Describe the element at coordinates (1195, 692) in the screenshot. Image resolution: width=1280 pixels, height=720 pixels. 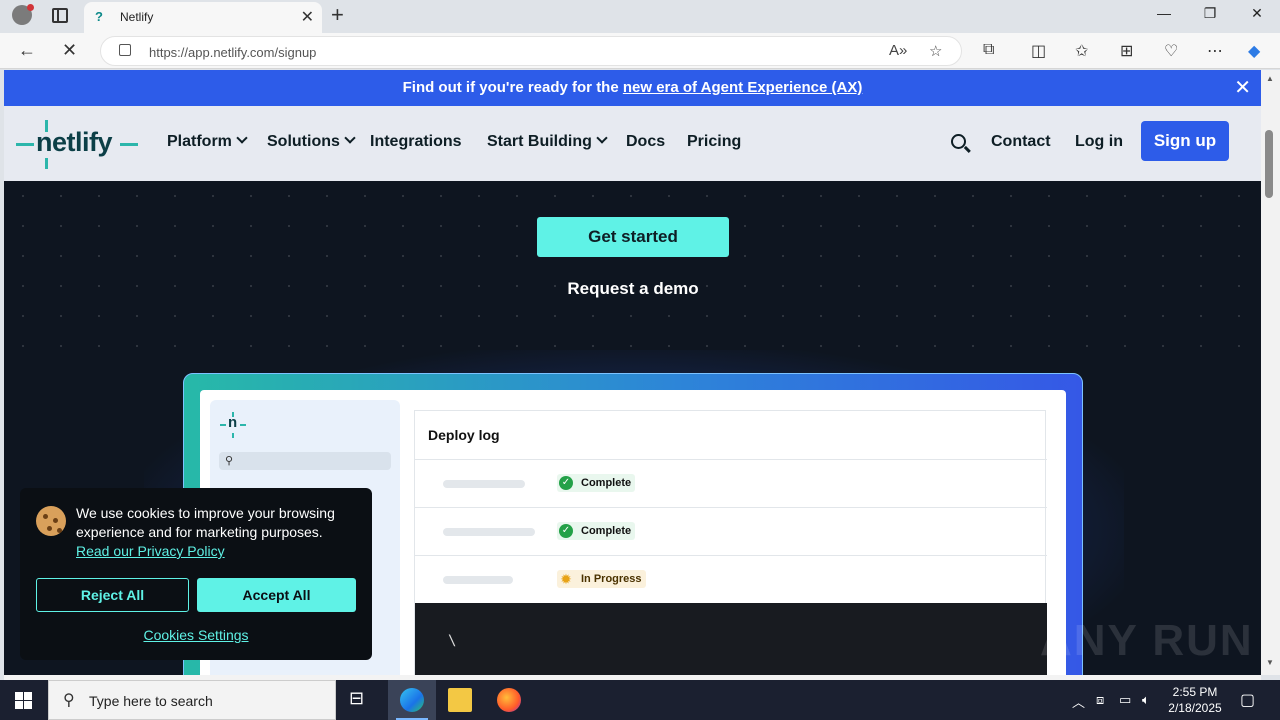
I see `clock-time: 2:55 PM` at that location.